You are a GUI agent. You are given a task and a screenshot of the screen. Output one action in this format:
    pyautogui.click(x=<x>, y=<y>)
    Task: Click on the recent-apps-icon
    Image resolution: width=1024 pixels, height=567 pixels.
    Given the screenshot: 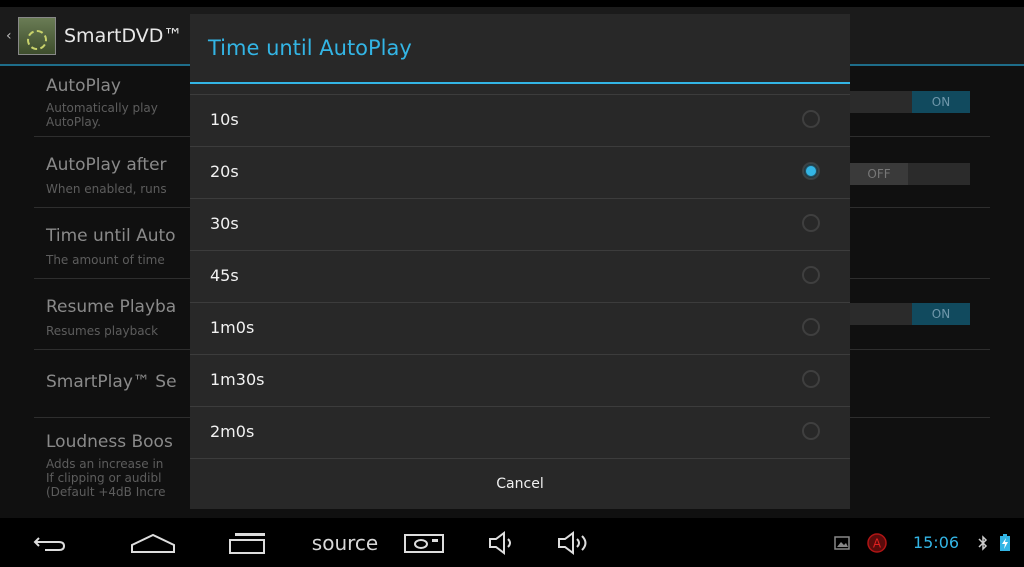 What is the action you would take?
    pyautogui.click(x=247, y=543)
    